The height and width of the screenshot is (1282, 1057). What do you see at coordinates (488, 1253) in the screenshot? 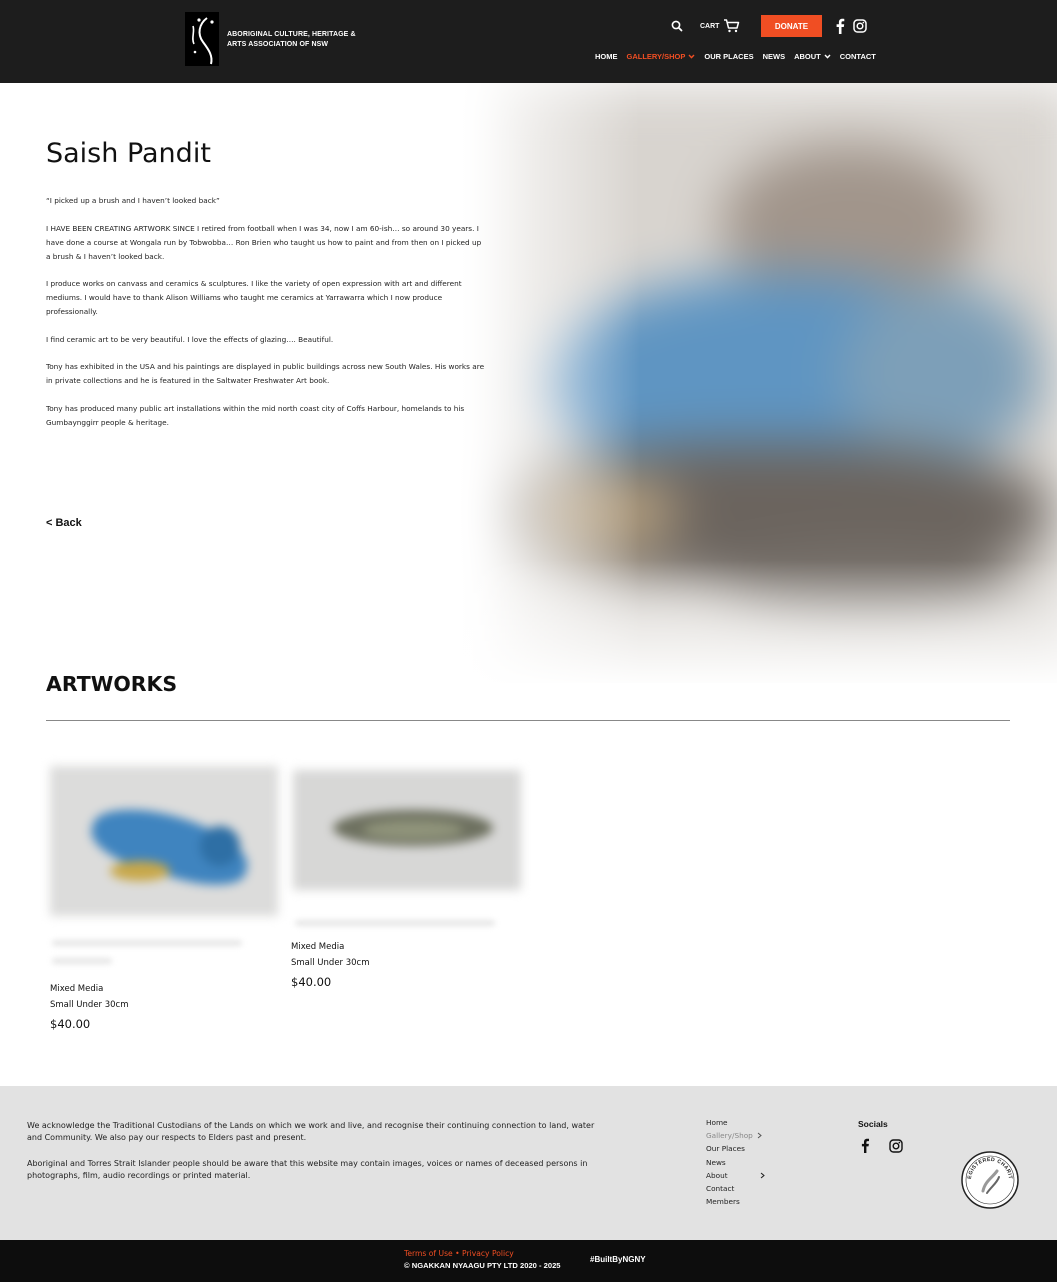
I see `privacy-link: Privacy Policy` at bounding box center [488, 1253].